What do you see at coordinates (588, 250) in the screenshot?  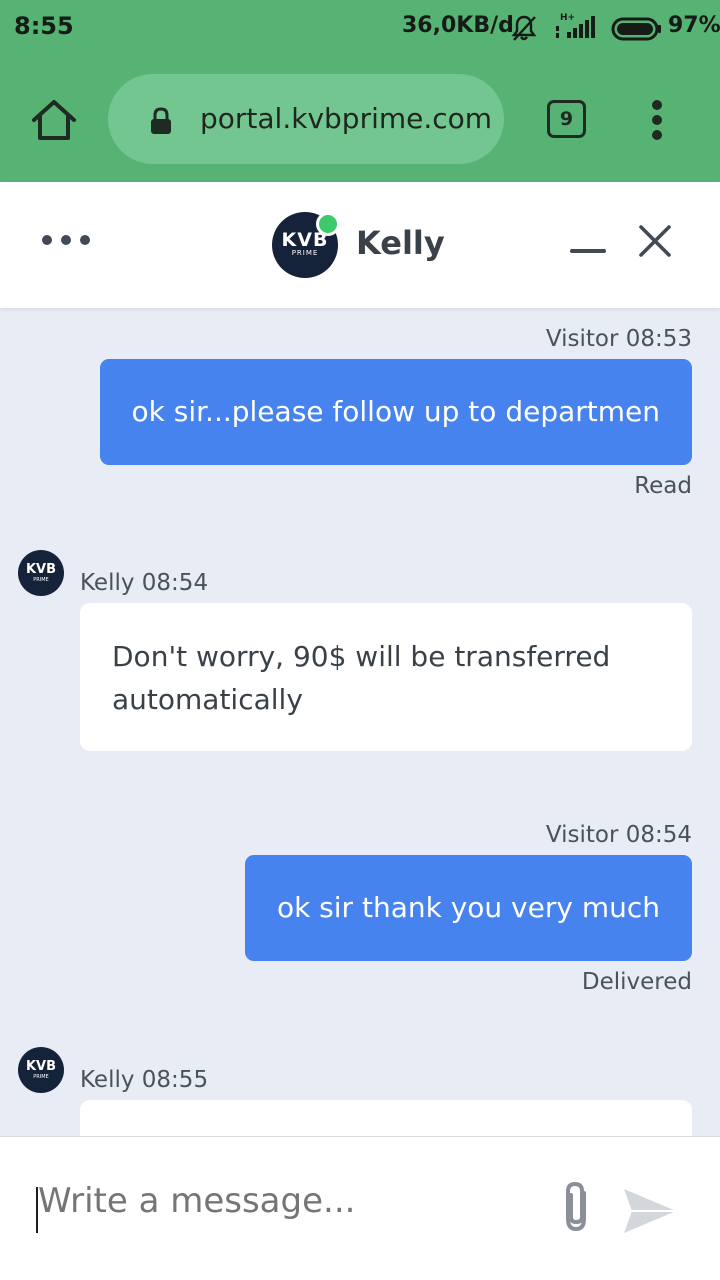 I see `minimize-icon` at bounding box center [588, 250].